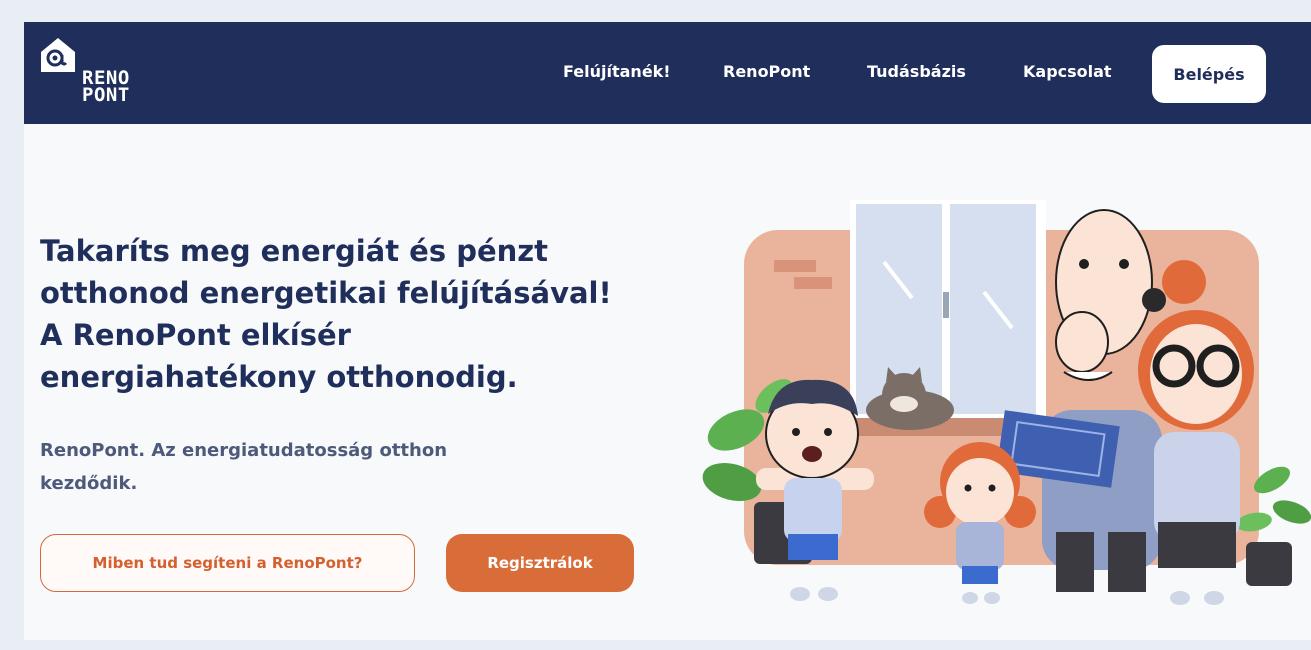 The image size is (1311, 650). What do you see at coordinates (766, 71) in the screenshot?
I see `nav-link-renopont: RenoPont` at bounding box center [766, 71].